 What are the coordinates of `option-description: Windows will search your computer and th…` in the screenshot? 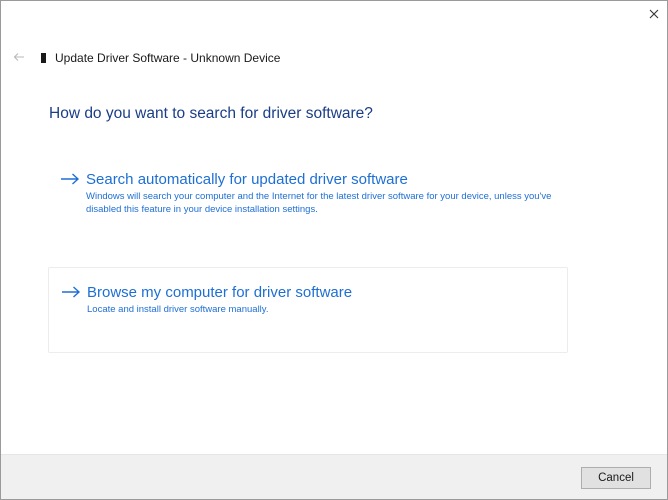 It's located at (319, 203).